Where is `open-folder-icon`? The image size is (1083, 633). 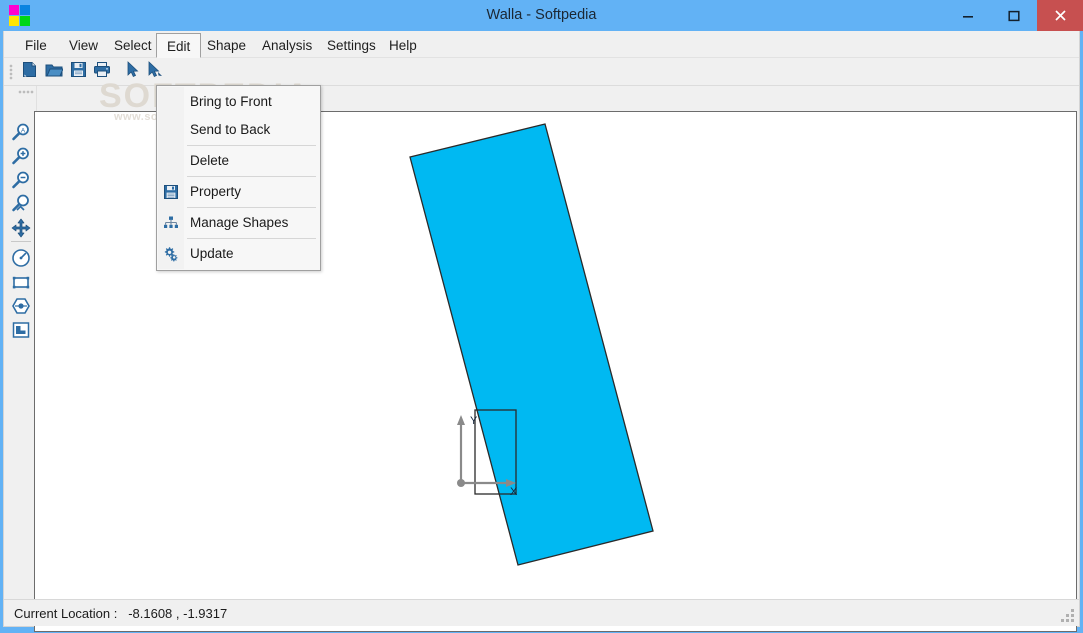
open-folder-icon is located at coordinates (54, 72).